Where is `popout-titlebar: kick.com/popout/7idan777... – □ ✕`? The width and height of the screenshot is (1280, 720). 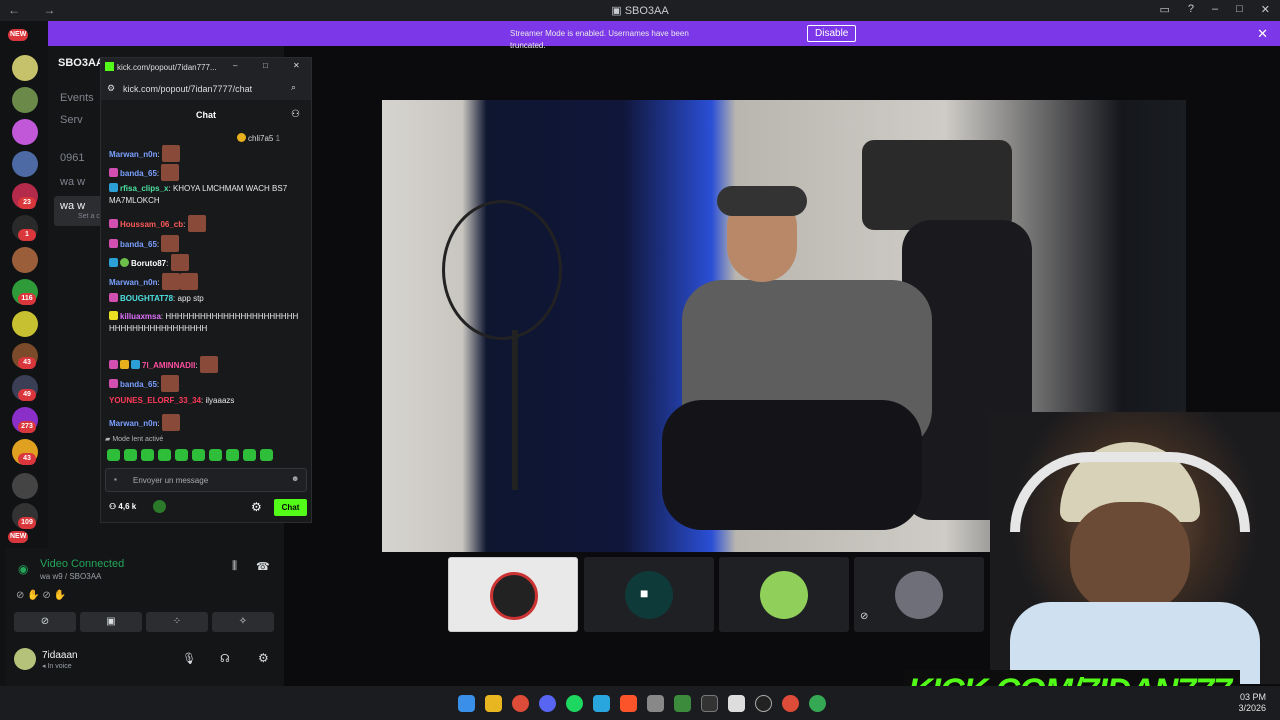
popout-titlebar: kick.com/popout/7idan777... – □ ✕ is located at coordinates (206, 68).